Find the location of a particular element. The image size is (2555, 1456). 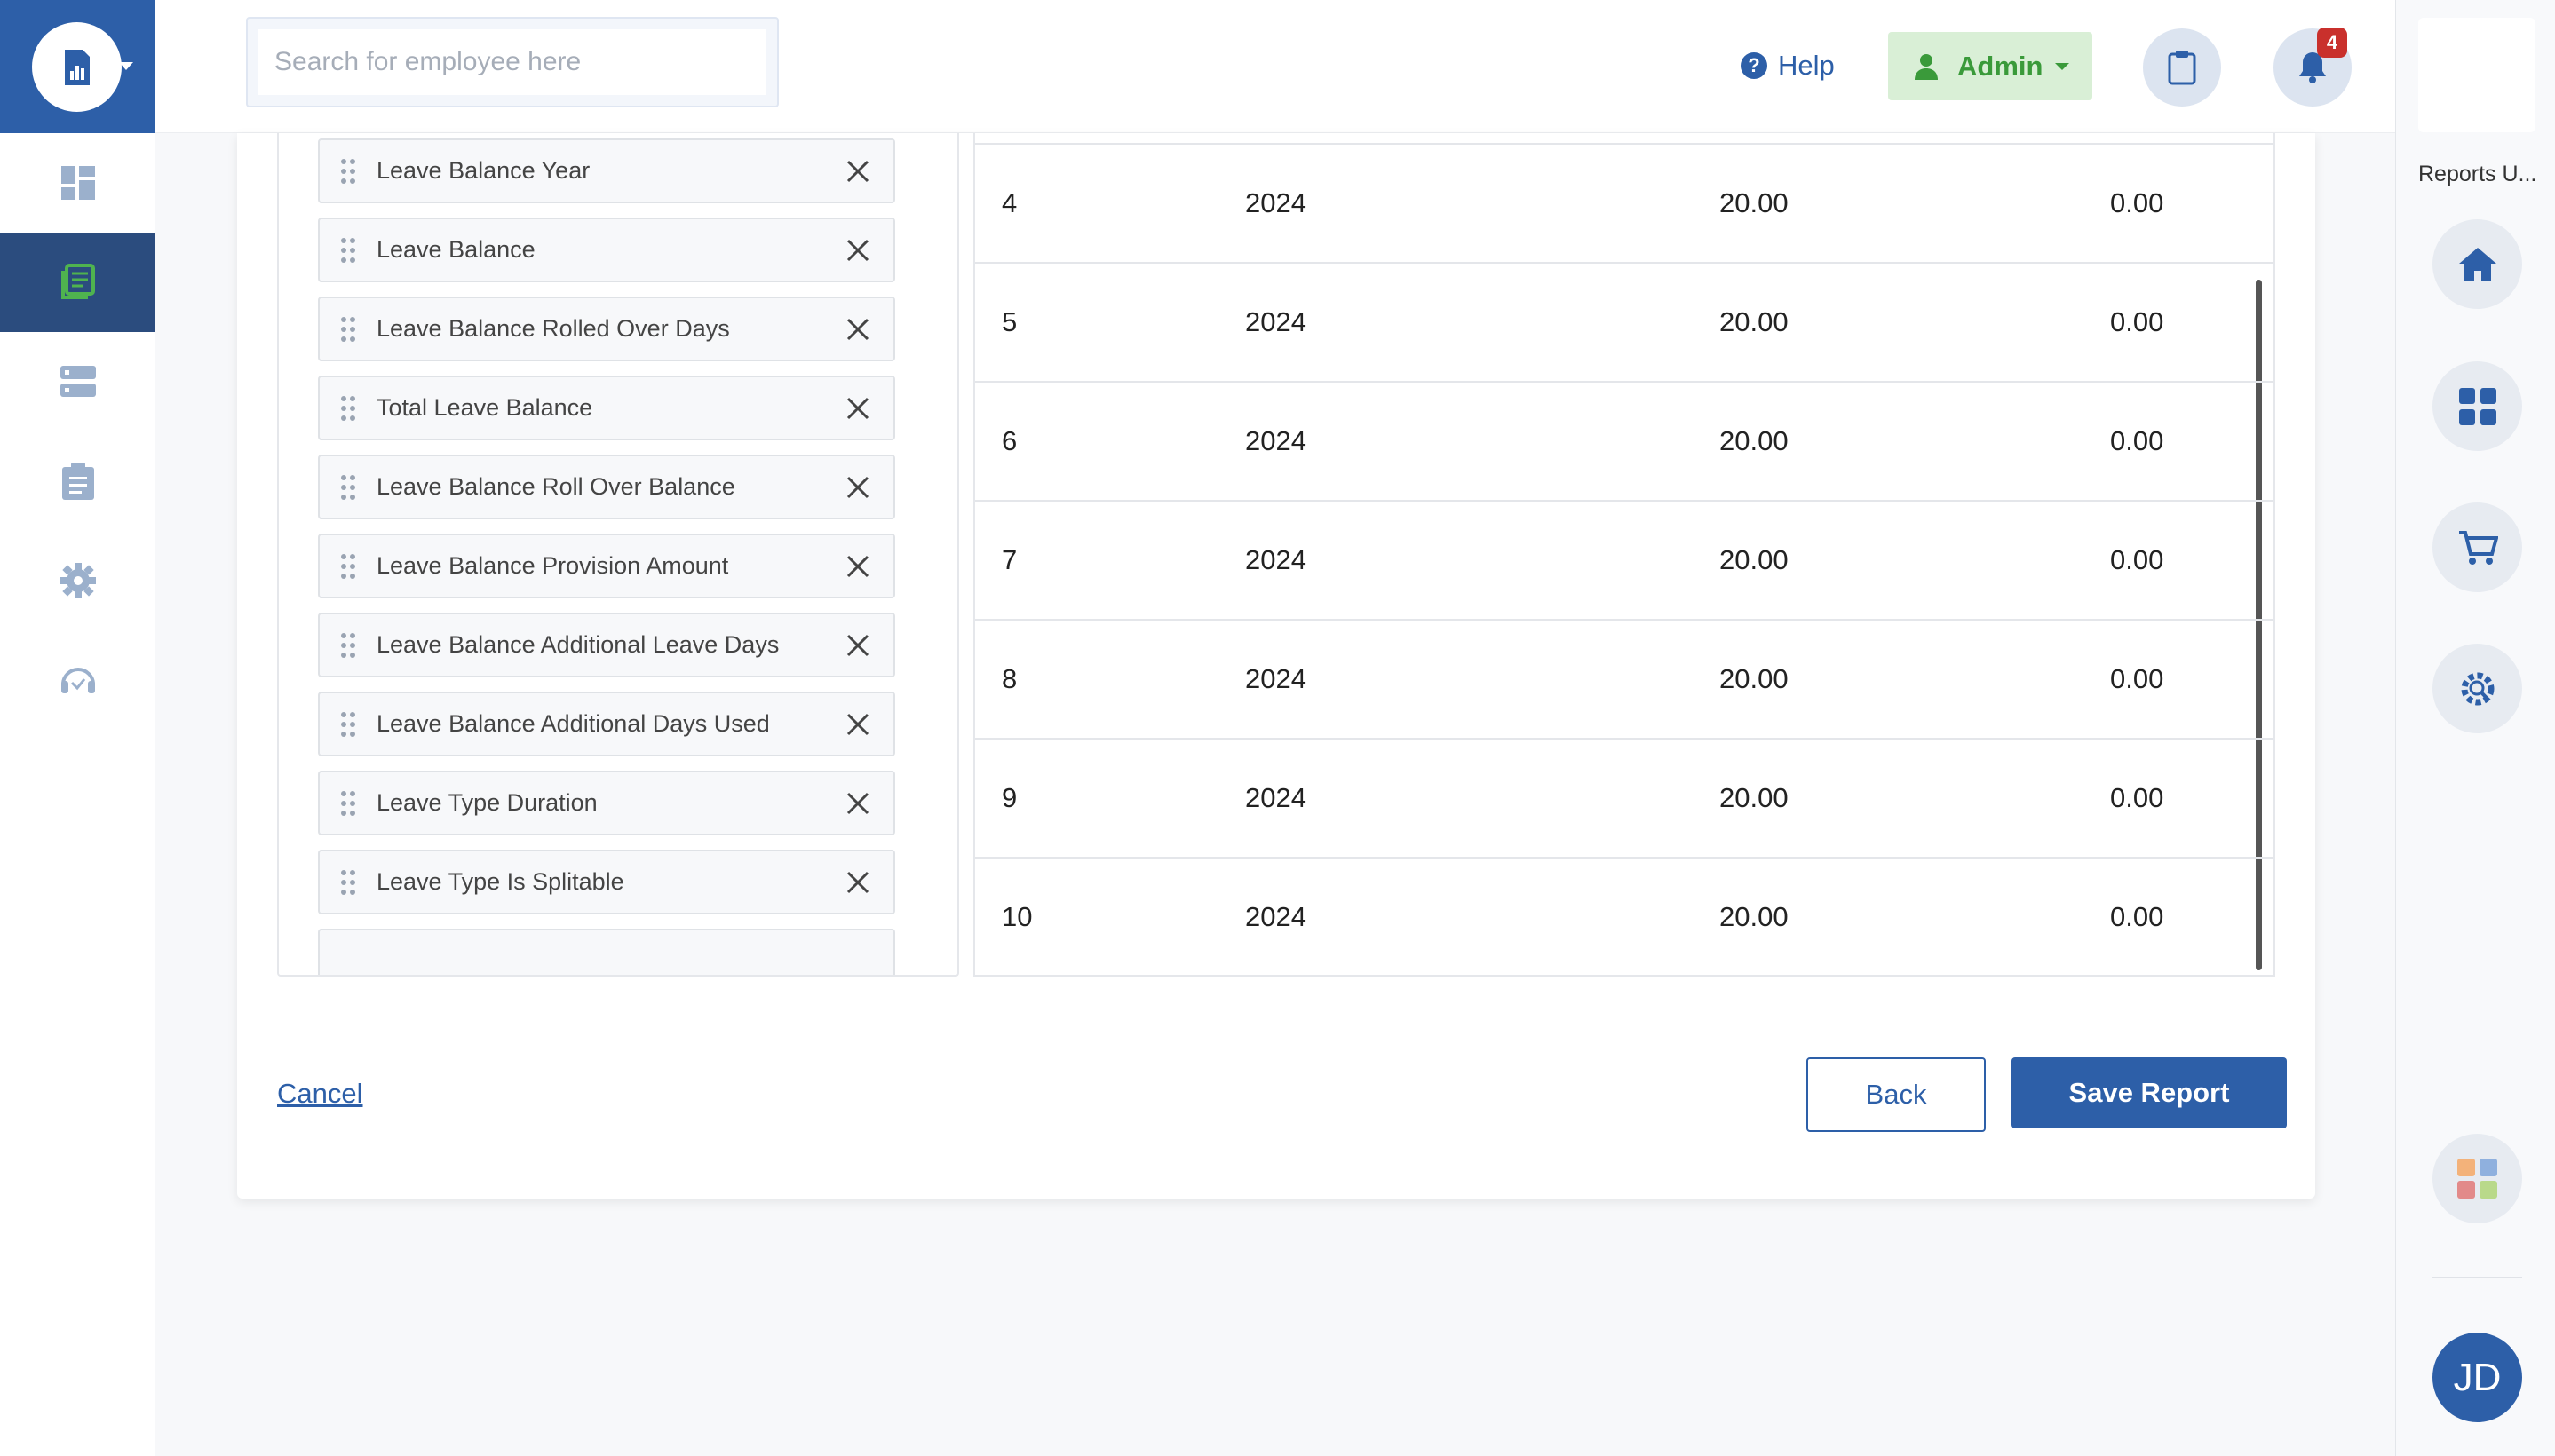

field-item: Leave Balance Roll Over Balance is located at coordinates (606, 487).